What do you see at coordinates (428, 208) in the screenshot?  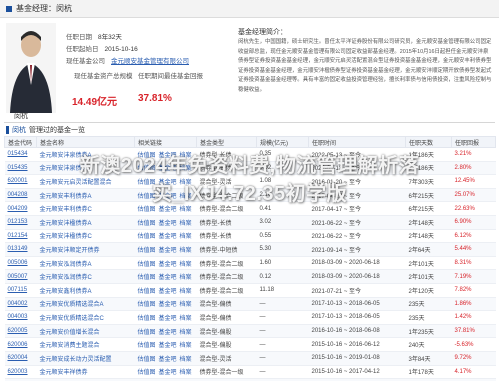 I see `tenure-days-cell: 6年215天` at bounding box center [428, 208].